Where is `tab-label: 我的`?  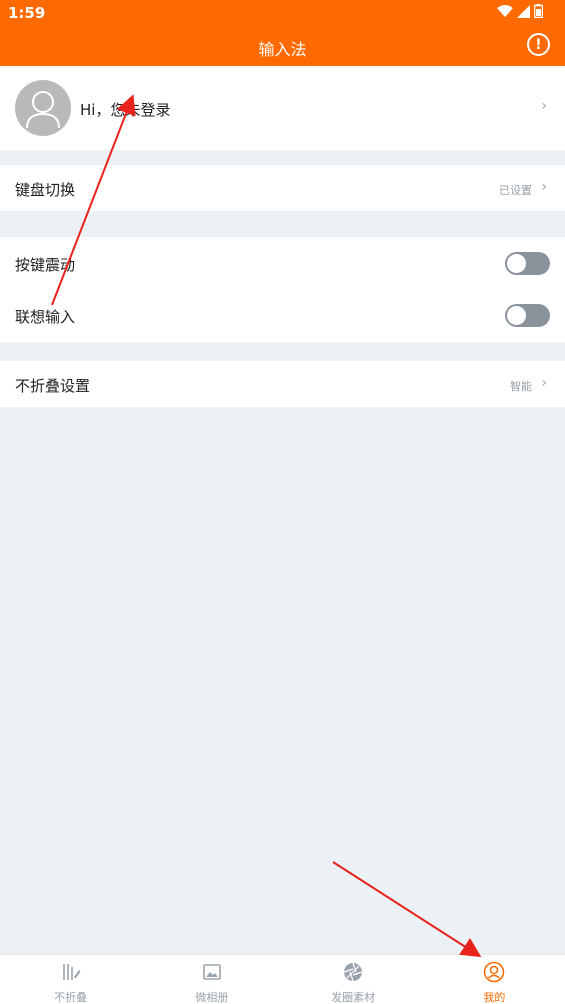
tab-label: 我的 is located at coordinates (494, 997).